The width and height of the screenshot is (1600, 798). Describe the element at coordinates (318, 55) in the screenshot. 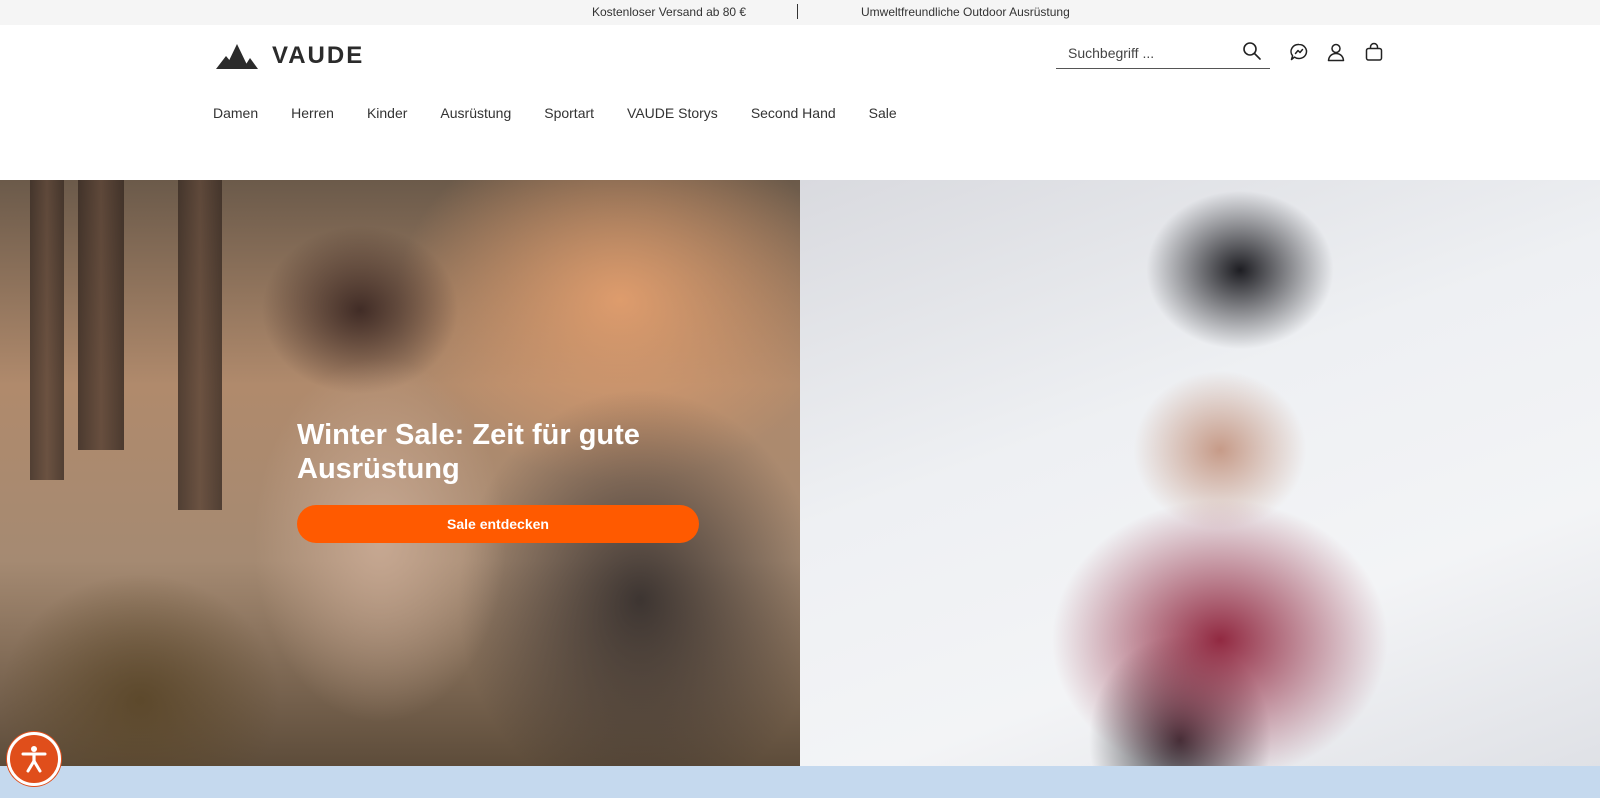

I see `logo-wordmark: VAUDE` at that location.